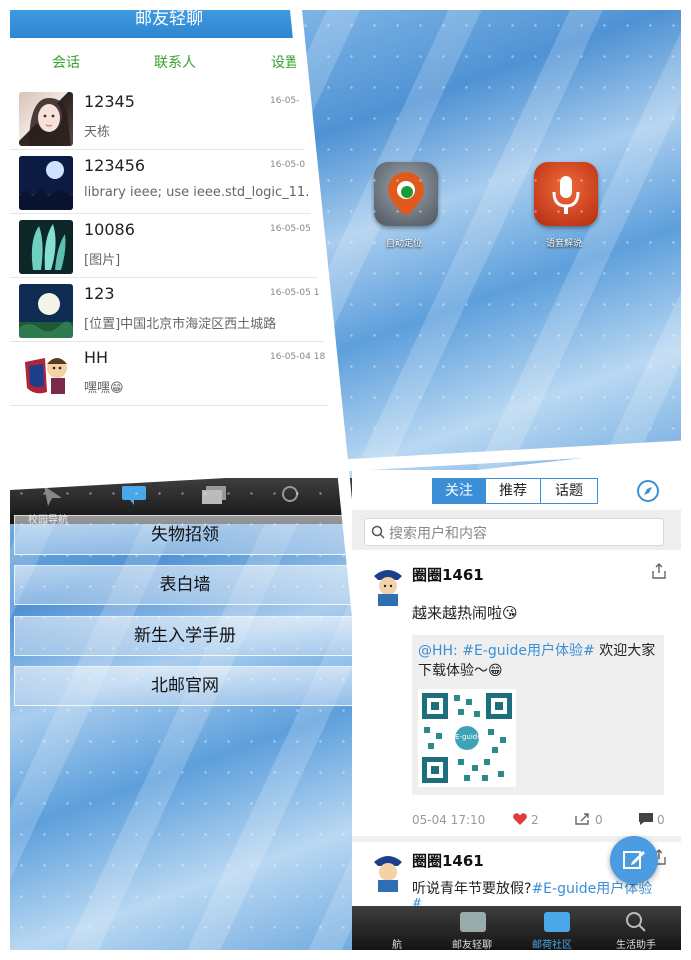 The image size is (691, 960). I want to click on bottom-nav-bar: 航 邮友轻聊 邮荷社区 生活助手, so click(516, 928).